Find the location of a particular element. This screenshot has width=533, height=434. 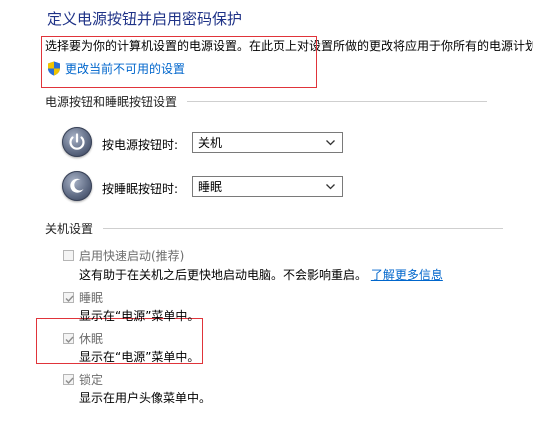

power-button-icon is located at coordinates (77, 142).